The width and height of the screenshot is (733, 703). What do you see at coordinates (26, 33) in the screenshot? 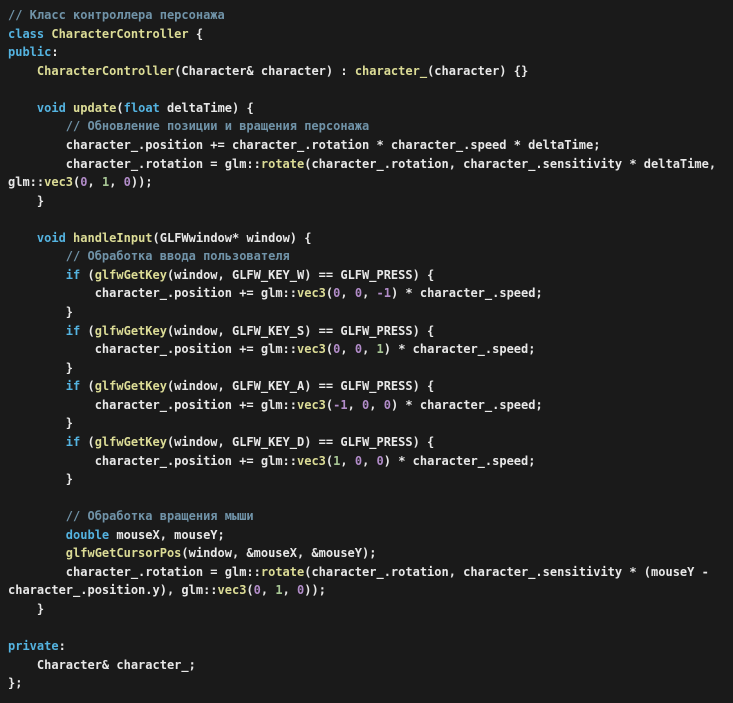
I see `code-token: class` at bounding box center [26, 33].